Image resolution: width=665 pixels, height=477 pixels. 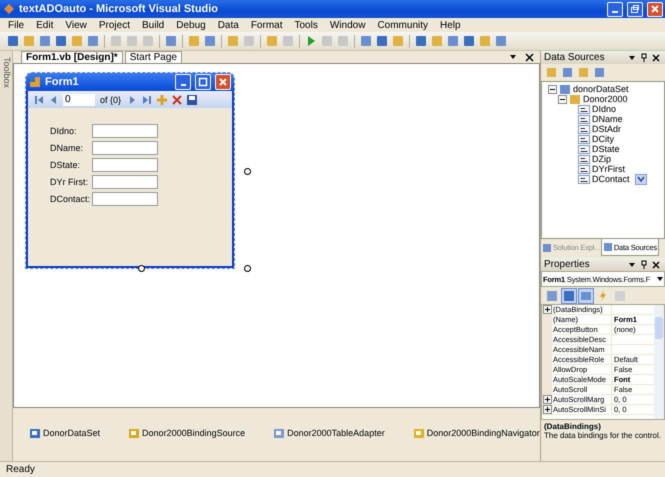 I want to click on record-count: of {0}, so click(x=110, y=99).